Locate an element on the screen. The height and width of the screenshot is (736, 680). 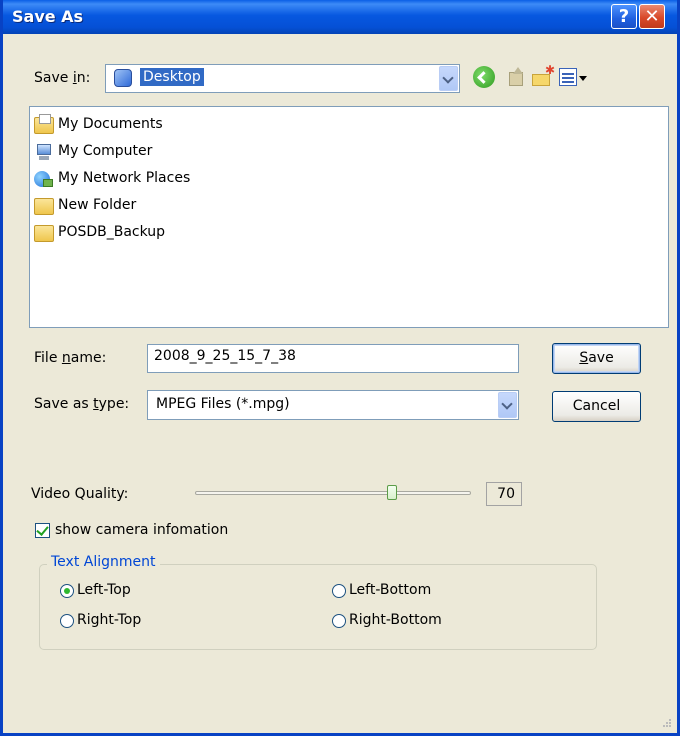
show-camera-label: show camera infomation is located at coordinates (142, 530).